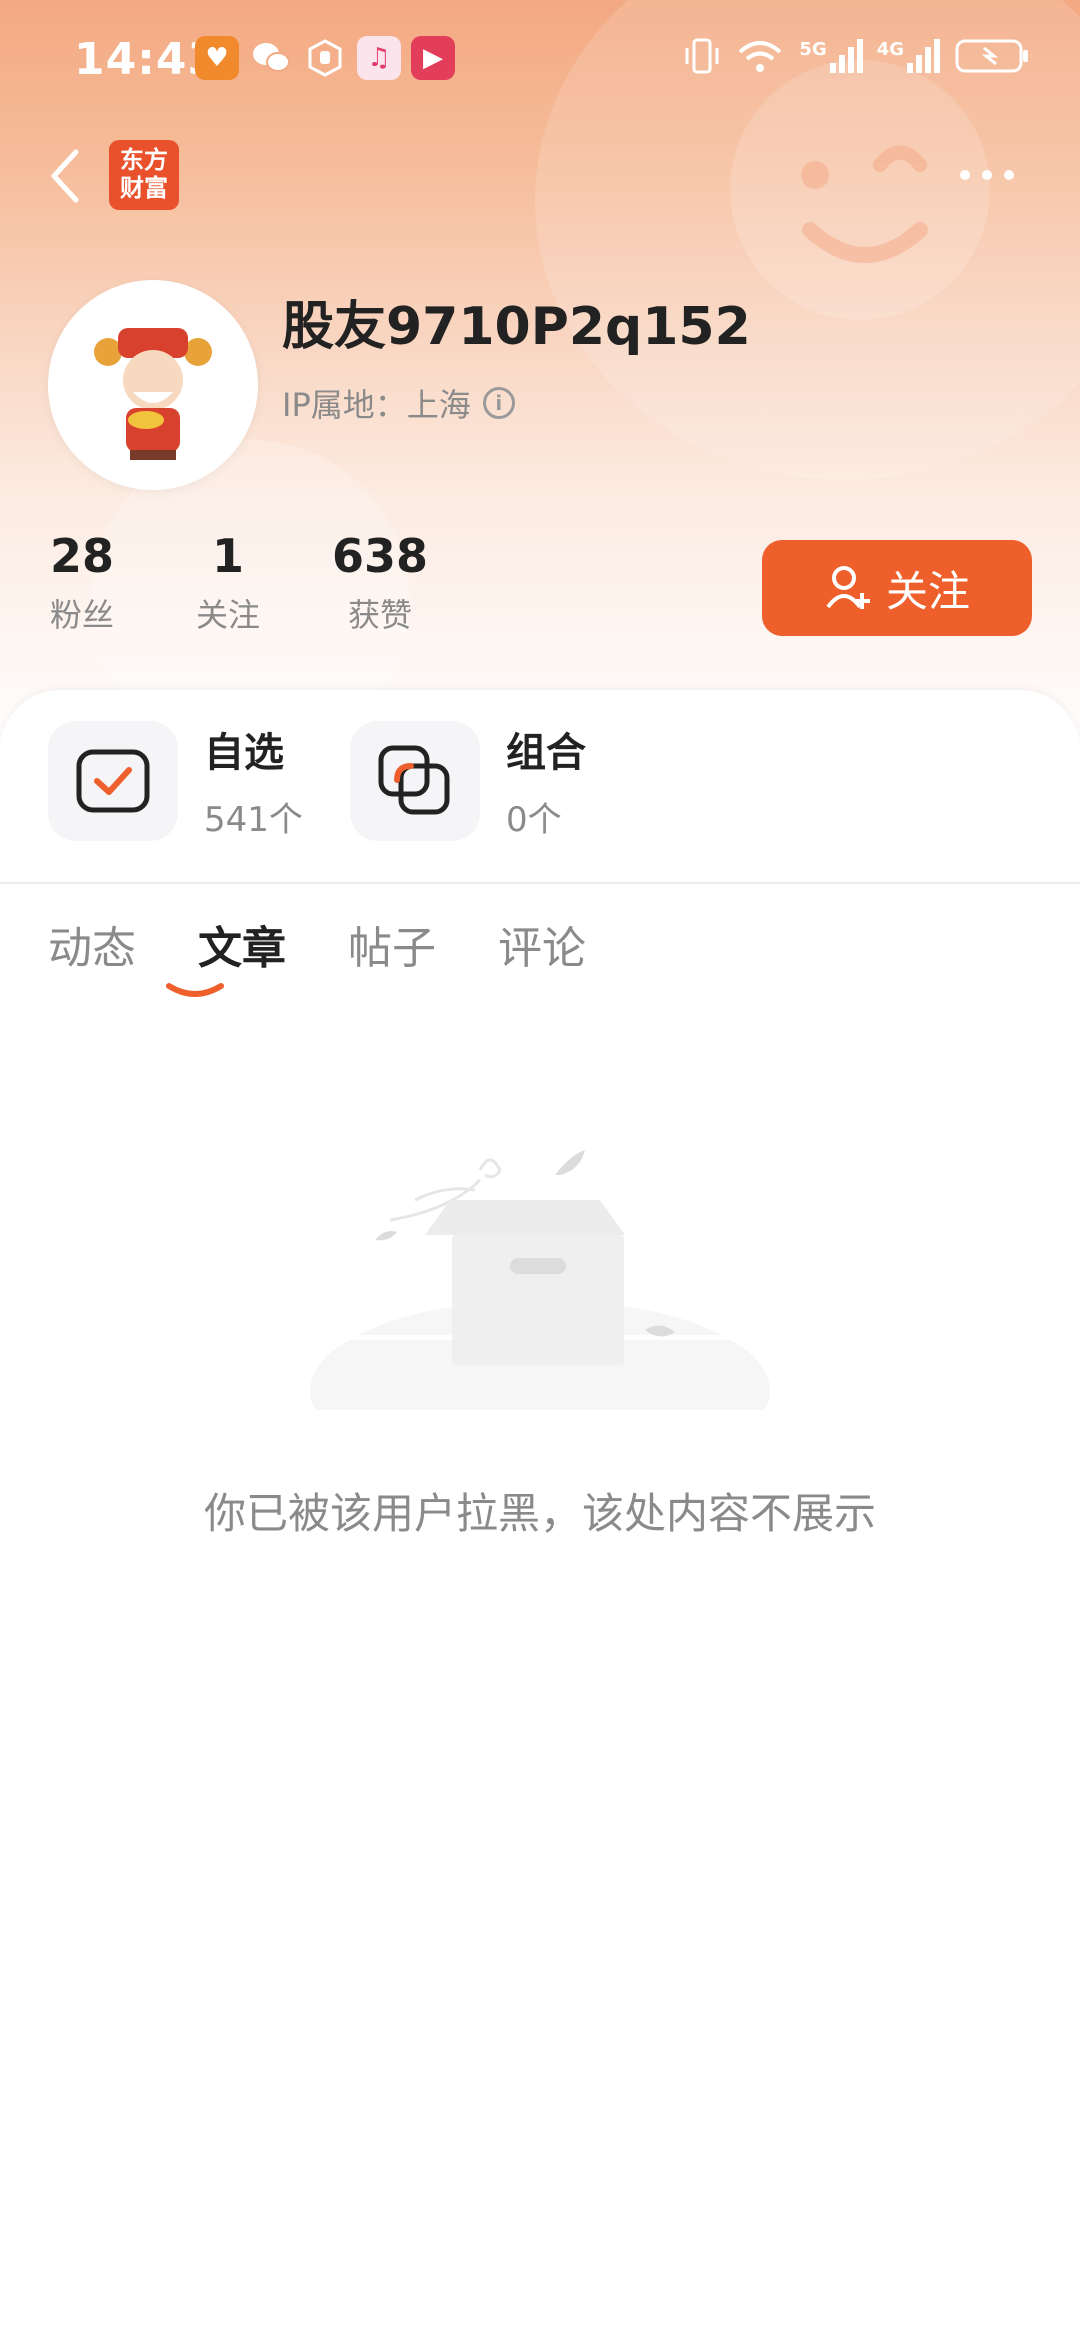  Describe the element at coordinates (831, 56) in the screenshot. I see `signal-5g-icon: 5G` at that location.